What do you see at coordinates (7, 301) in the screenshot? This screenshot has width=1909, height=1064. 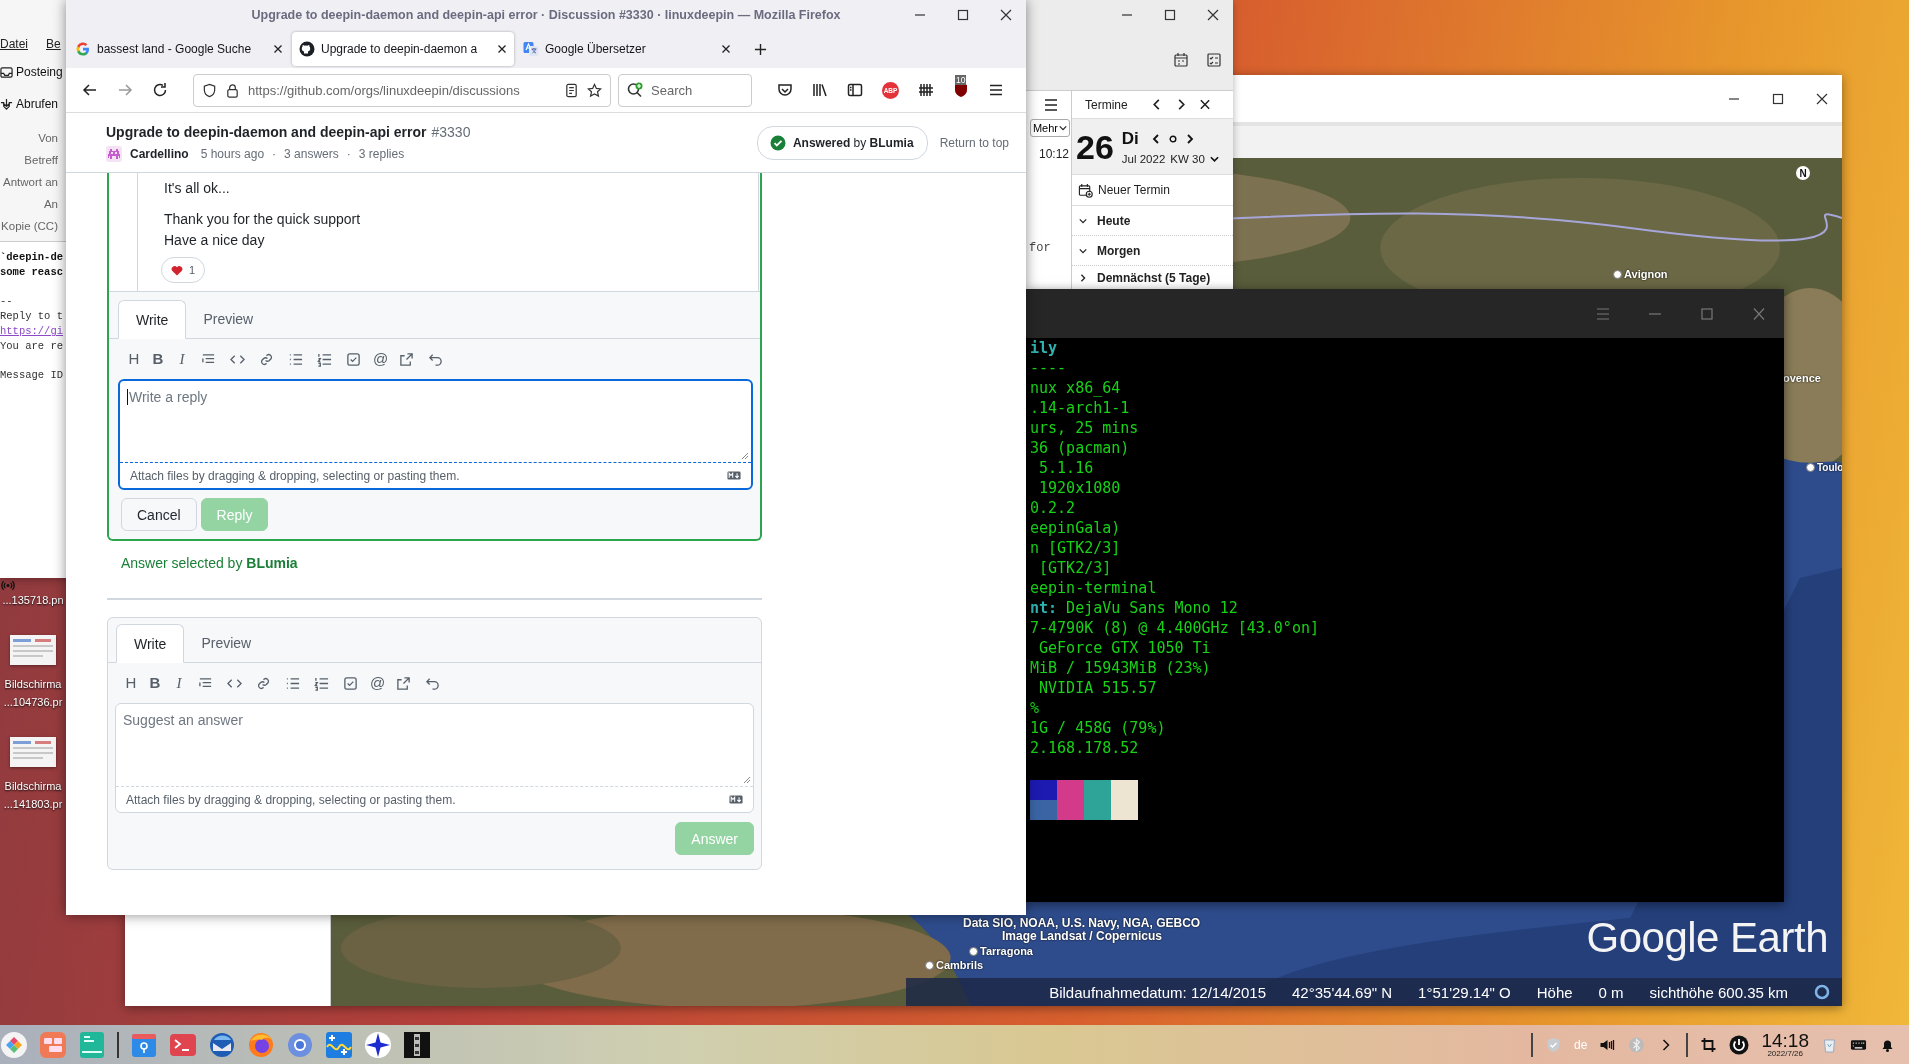 I see `message-line: --` at bounding box center [7, 301].